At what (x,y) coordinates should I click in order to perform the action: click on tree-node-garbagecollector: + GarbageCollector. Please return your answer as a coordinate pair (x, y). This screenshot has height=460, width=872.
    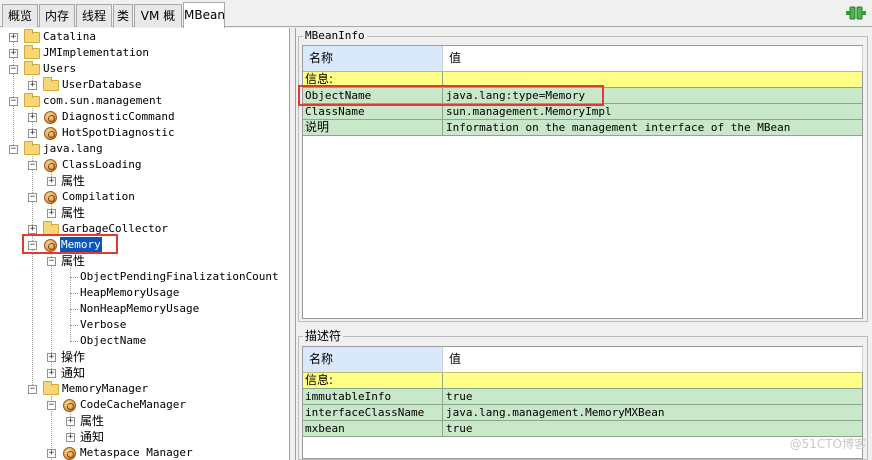
    Looking at the image, I should click on (144, 229).